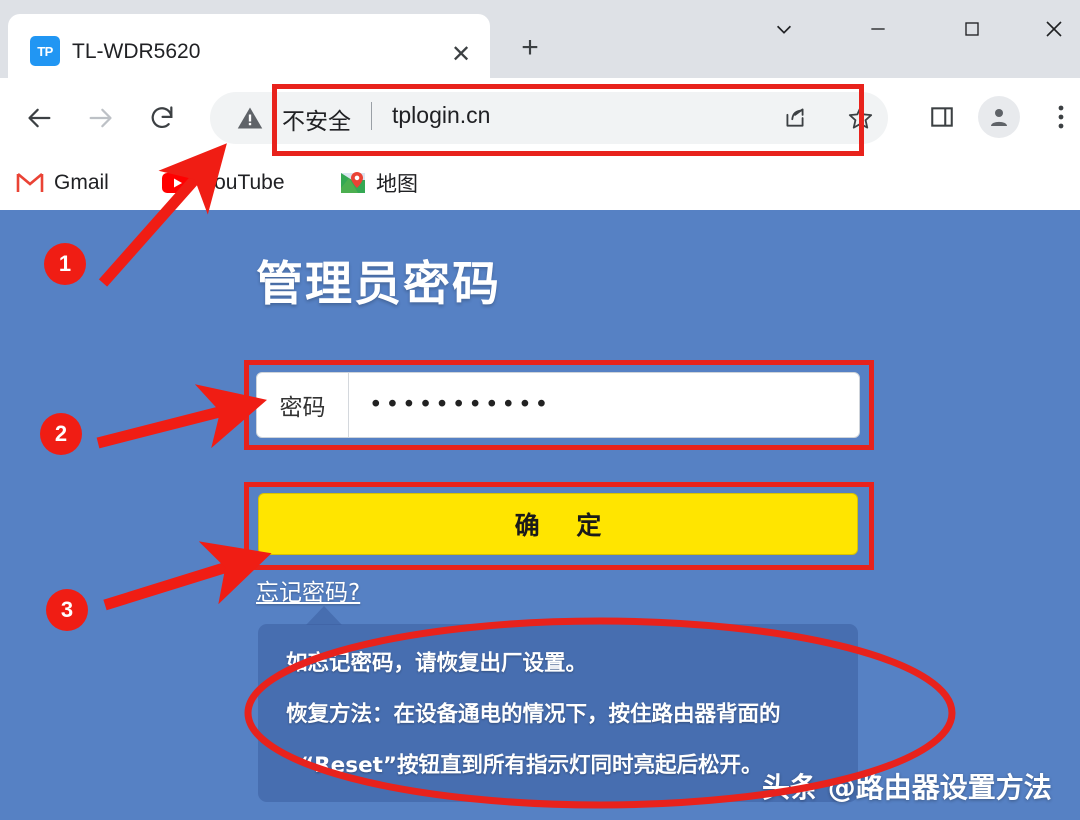 The image size is (1080, 820). What do you see at coordinates (250, 118) in the screenshot?
I see `not-secure-warning-icon` at bounding box center [250, 118].